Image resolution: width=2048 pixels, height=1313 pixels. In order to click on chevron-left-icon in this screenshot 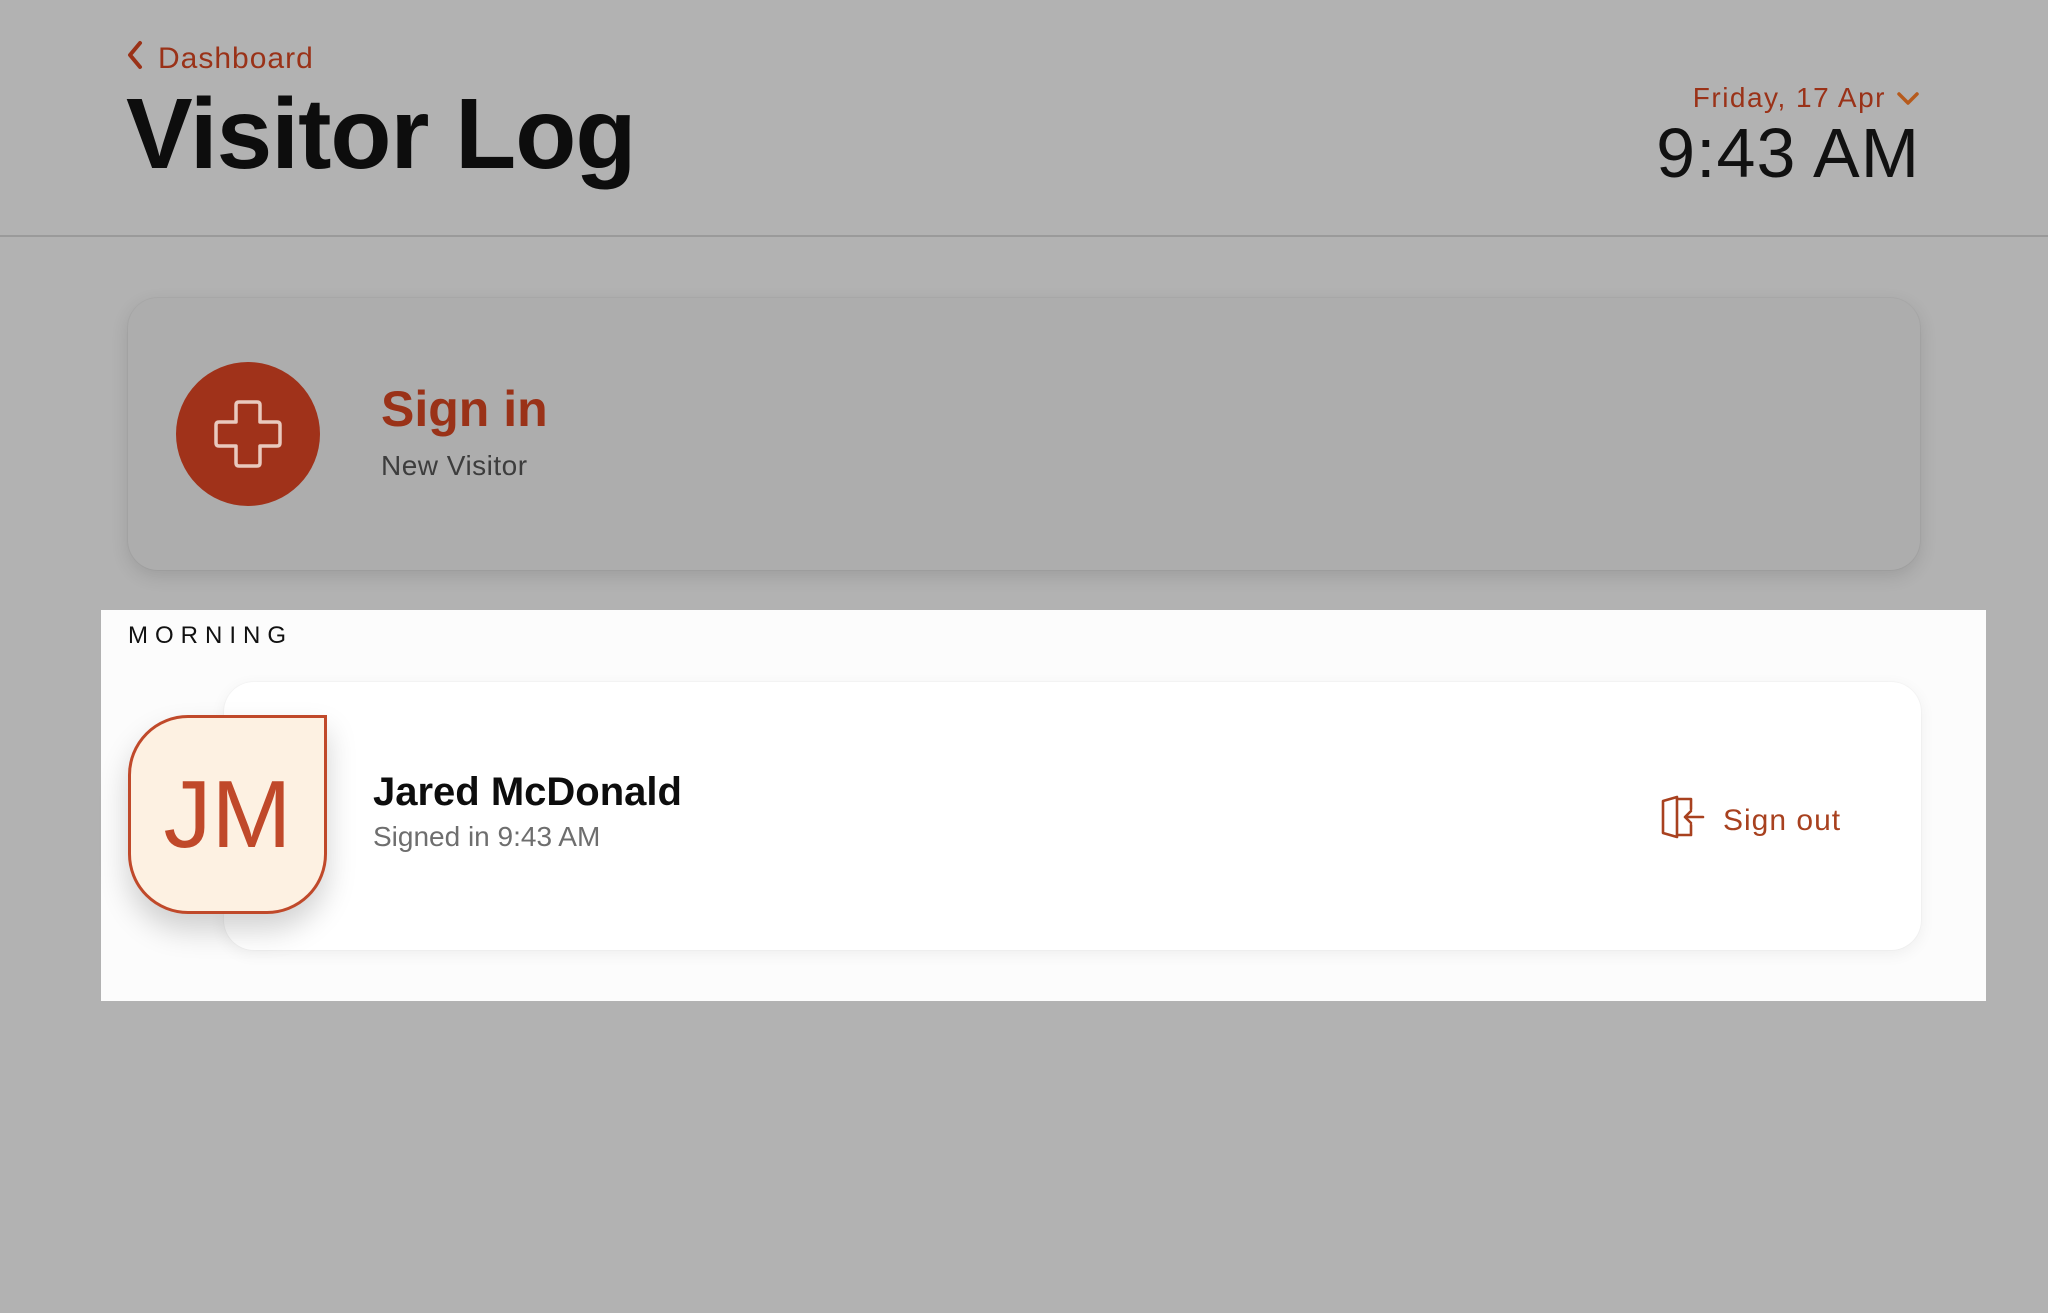, I will do `click(135, 59)`.